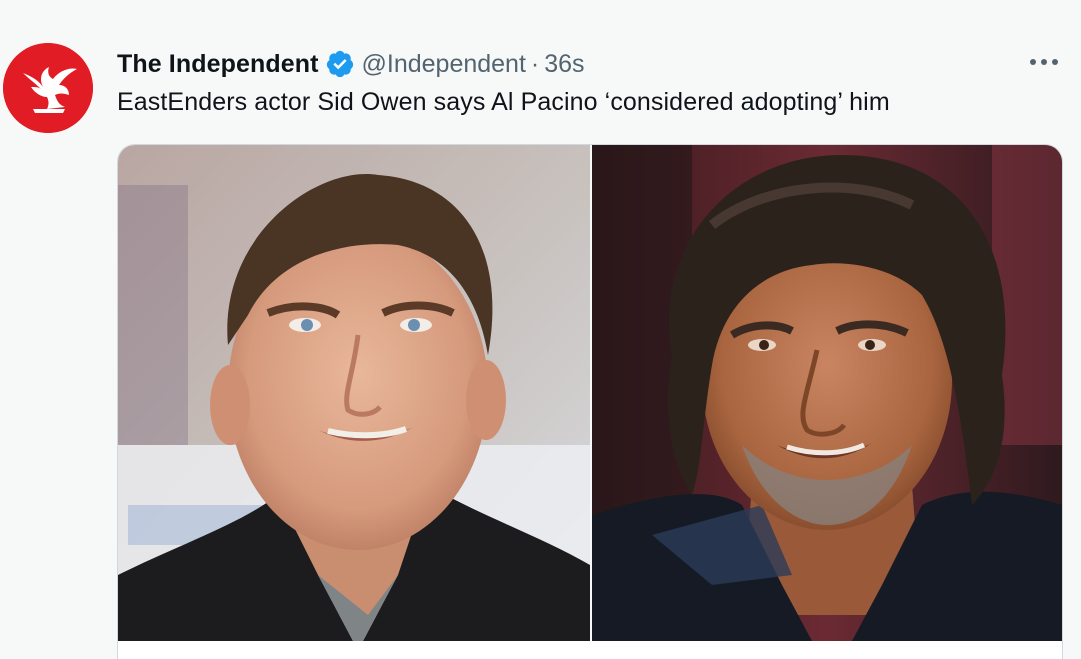 This screenshot has height=659, width=1081. What do you see at coordinates (540, 7) in the screenshot?
I see `timeline-top-edge` at bounding box center [540, 7].